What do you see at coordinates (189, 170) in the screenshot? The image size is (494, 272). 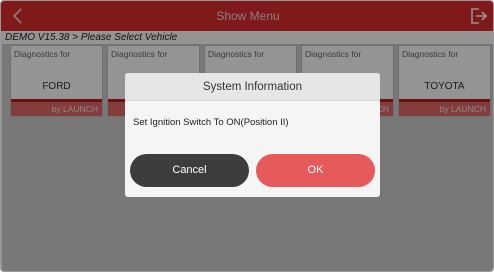 I see `cancel-button: Cancel` at bounding box center [189, 170].